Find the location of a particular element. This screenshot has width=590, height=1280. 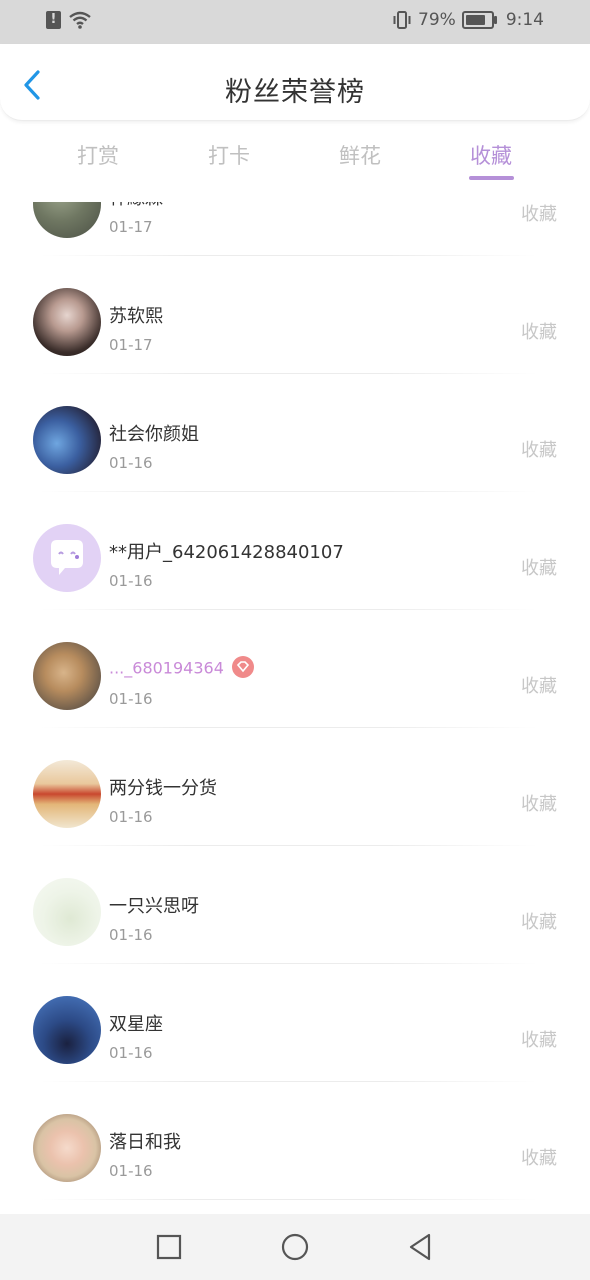

battery-icon is located at coordinates (479, 20).